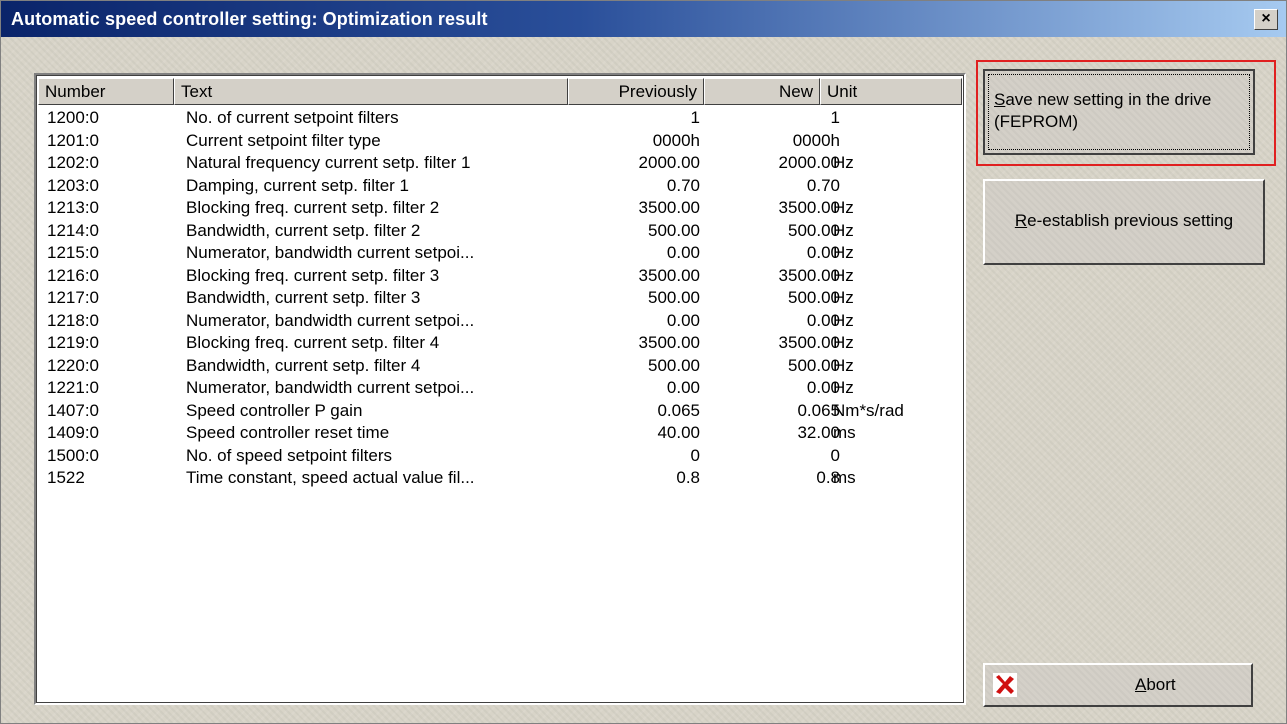  What do you see at coordinates (283, 140) in the screenshot?
I see `cell-text: Current setpoint filter type` at bounding box center [283, 140].